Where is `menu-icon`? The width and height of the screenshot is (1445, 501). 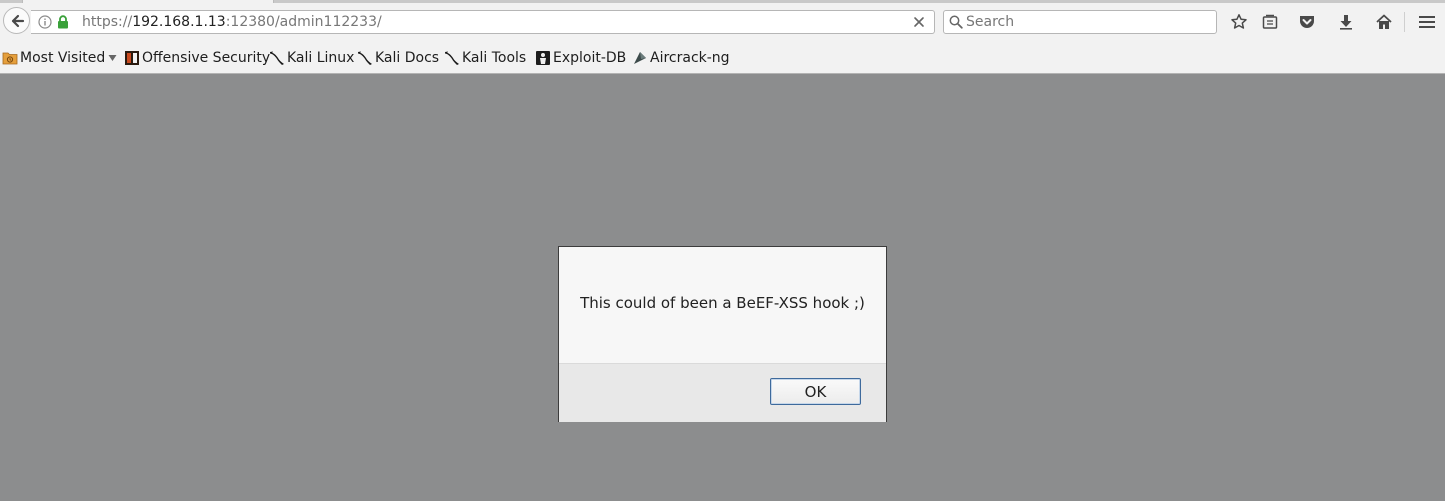
menu-icon is located at coordinates (1427, 22).